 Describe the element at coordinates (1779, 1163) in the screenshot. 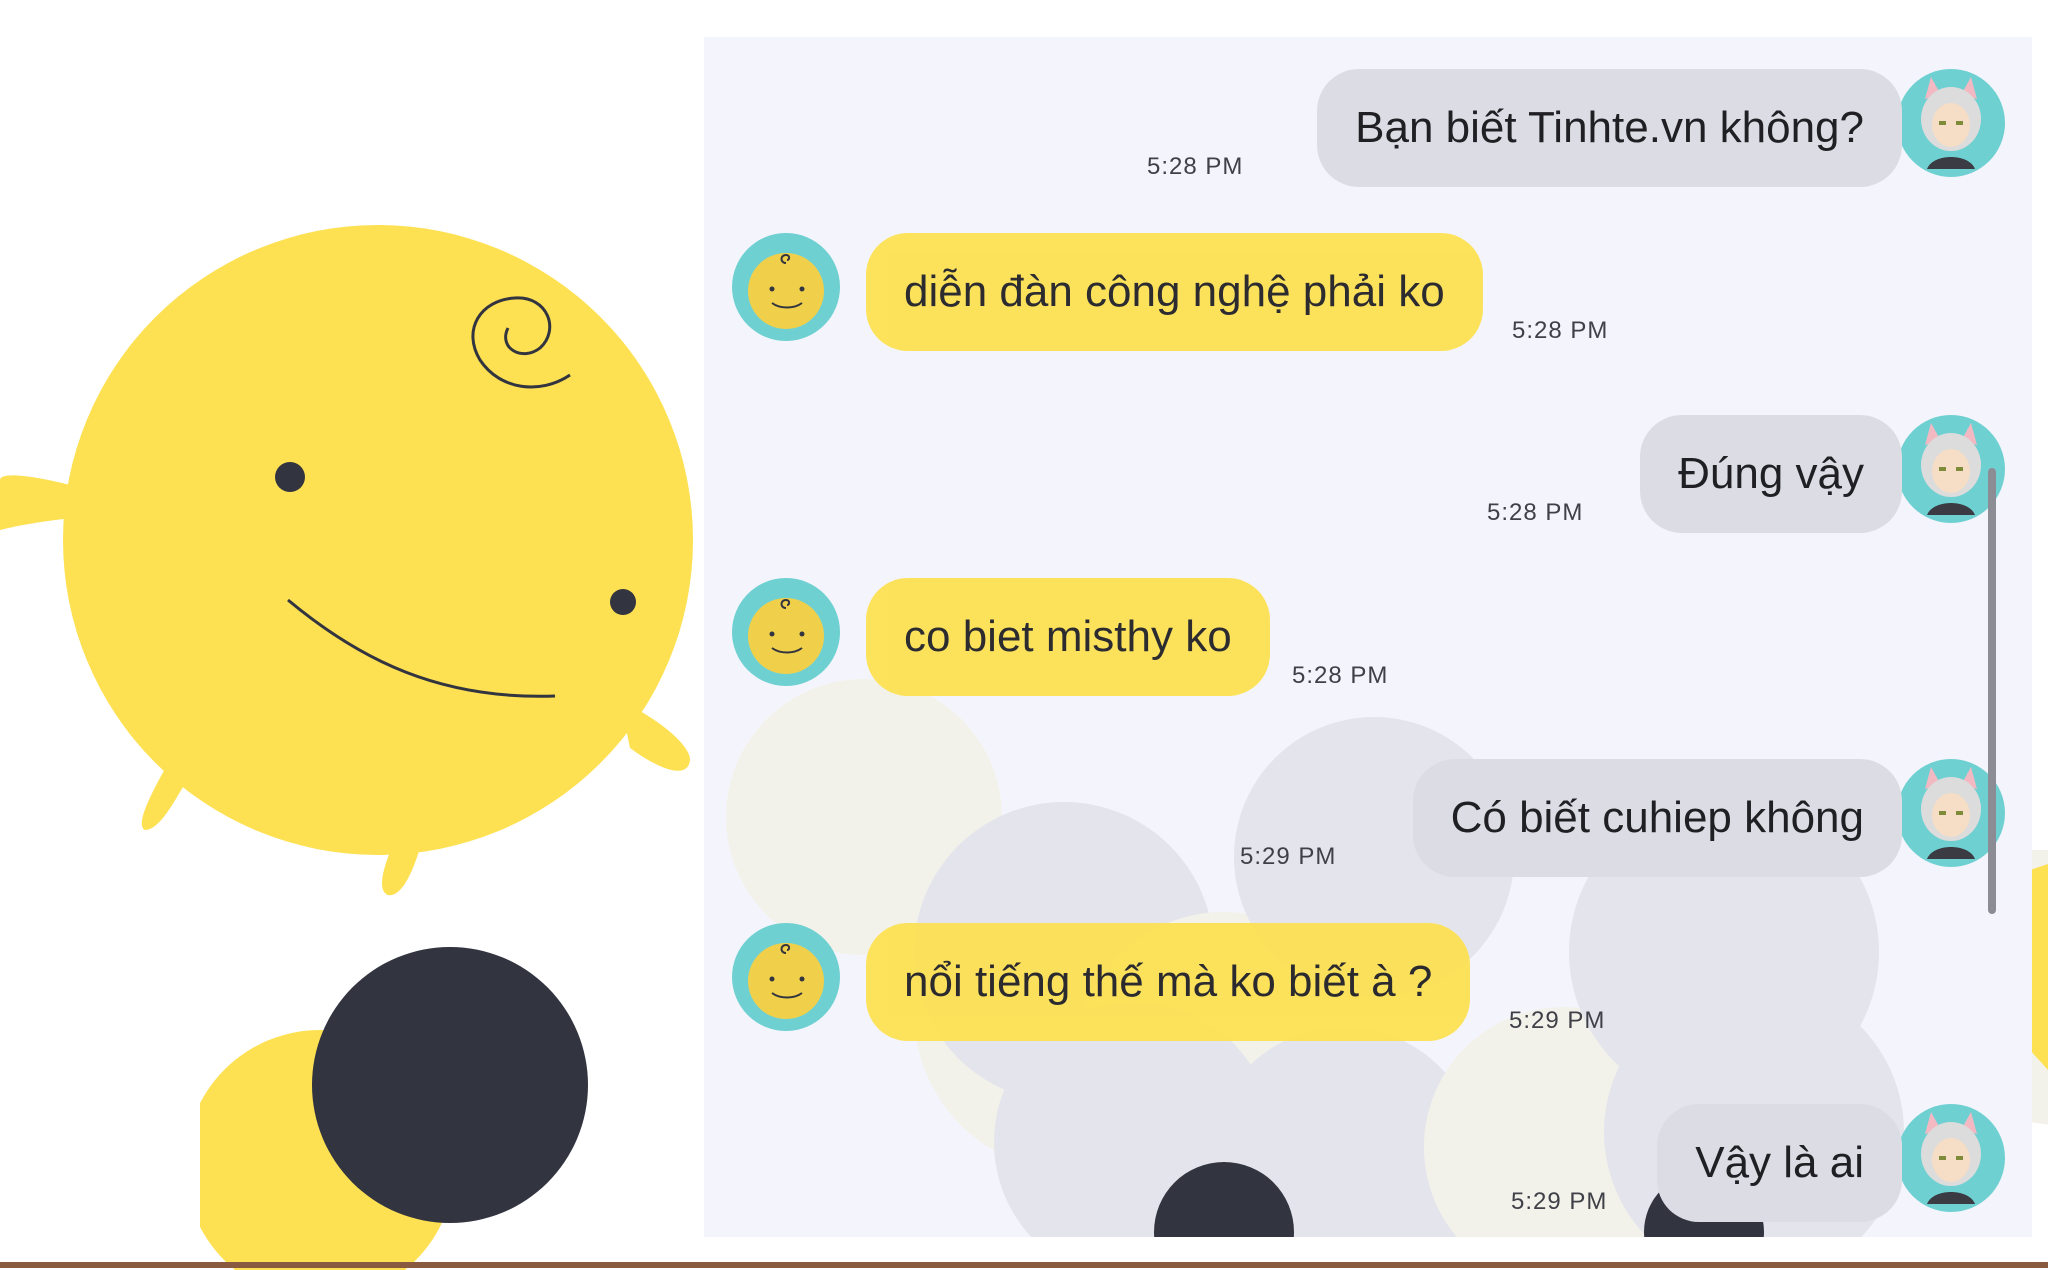

I see `user-message-bubble: Vậy là ai` at that location.